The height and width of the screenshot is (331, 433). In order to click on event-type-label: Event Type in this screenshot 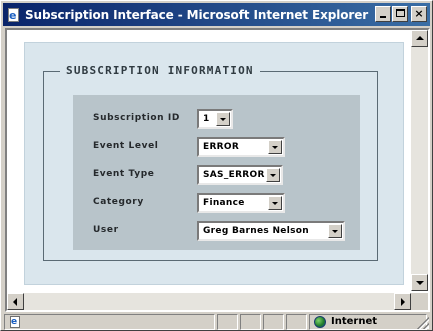, I will do `click(124, 174)`.